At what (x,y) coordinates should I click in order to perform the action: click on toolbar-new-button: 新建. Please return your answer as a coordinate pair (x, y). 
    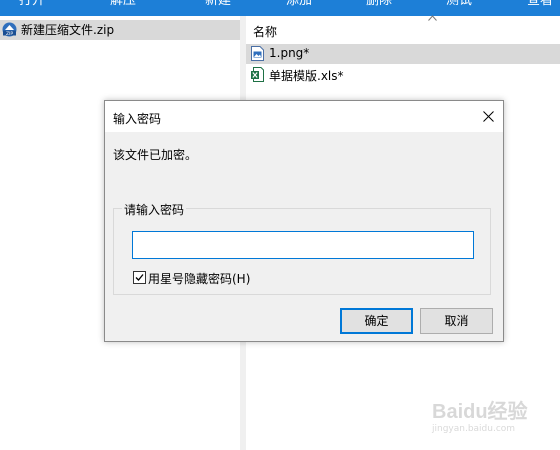
    Looking at the image, I should click on (218, 4).